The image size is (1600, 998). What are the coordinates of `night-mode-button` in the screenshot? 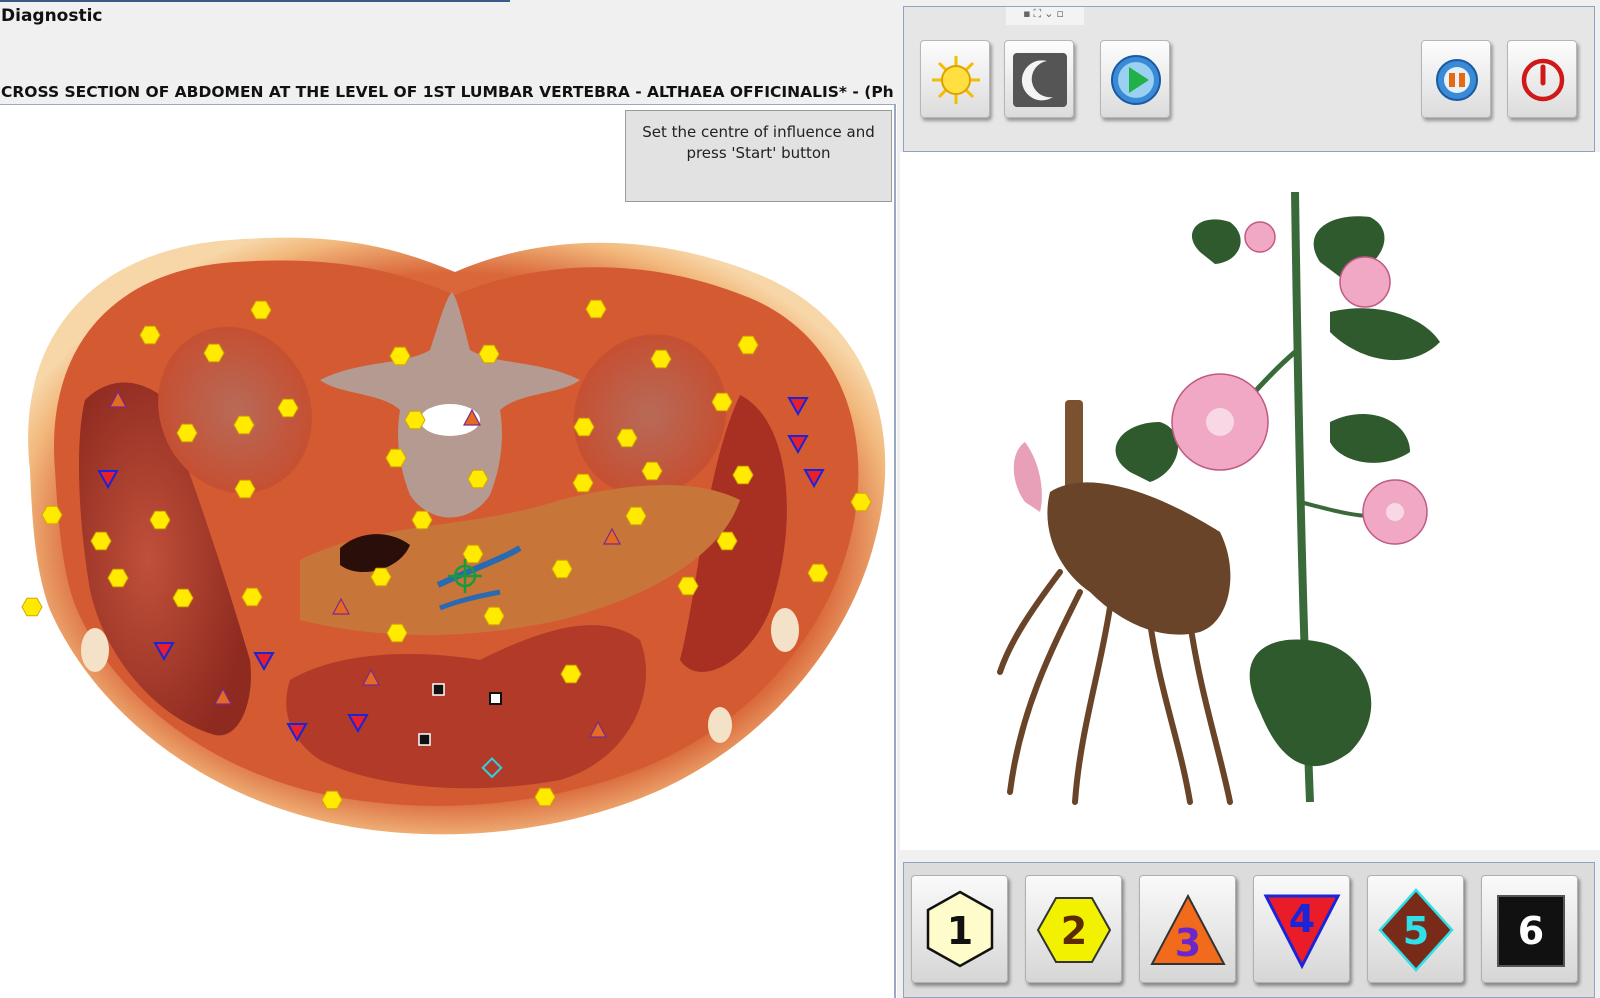 It's located at (1039, 79).